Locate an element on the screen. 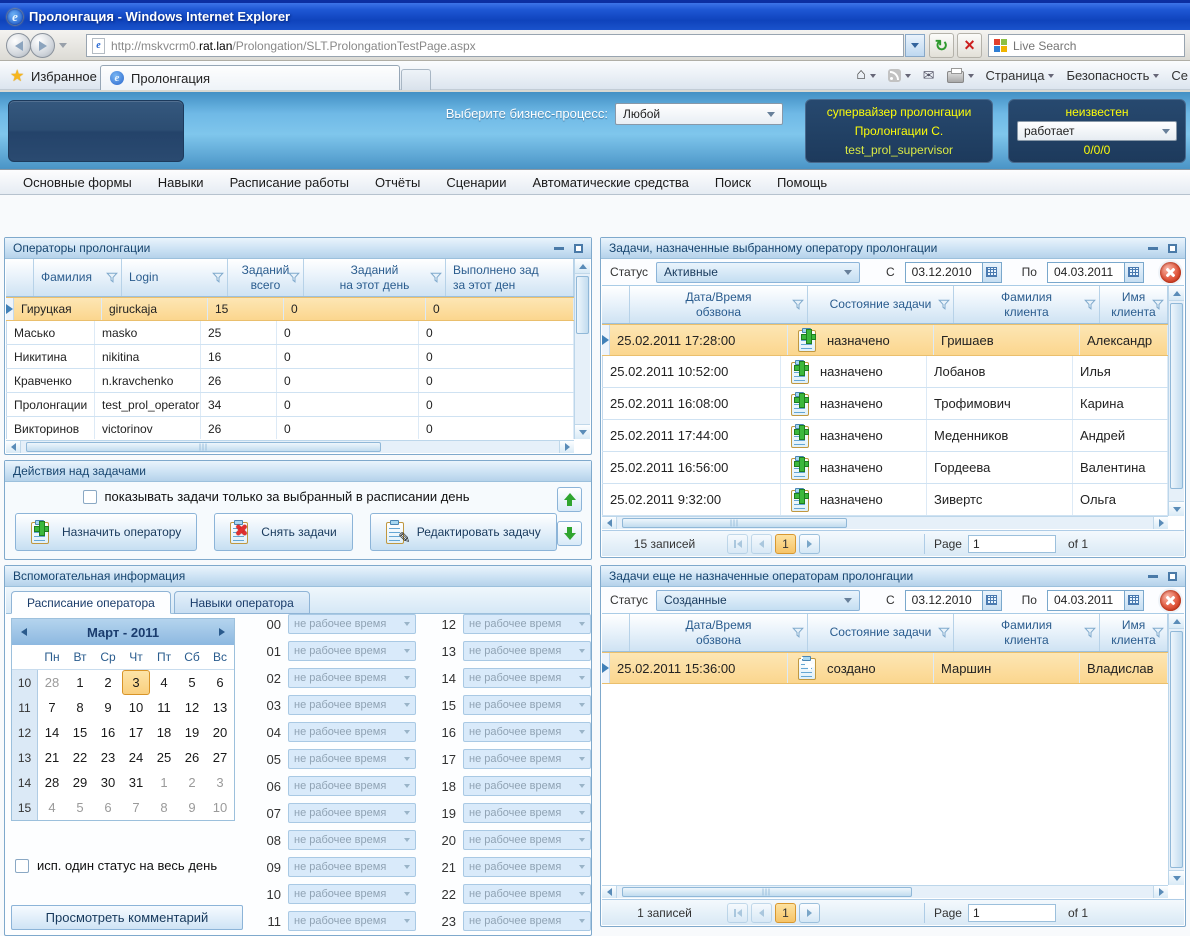  calendar-day: 15 is located at coordinates (80, 732).